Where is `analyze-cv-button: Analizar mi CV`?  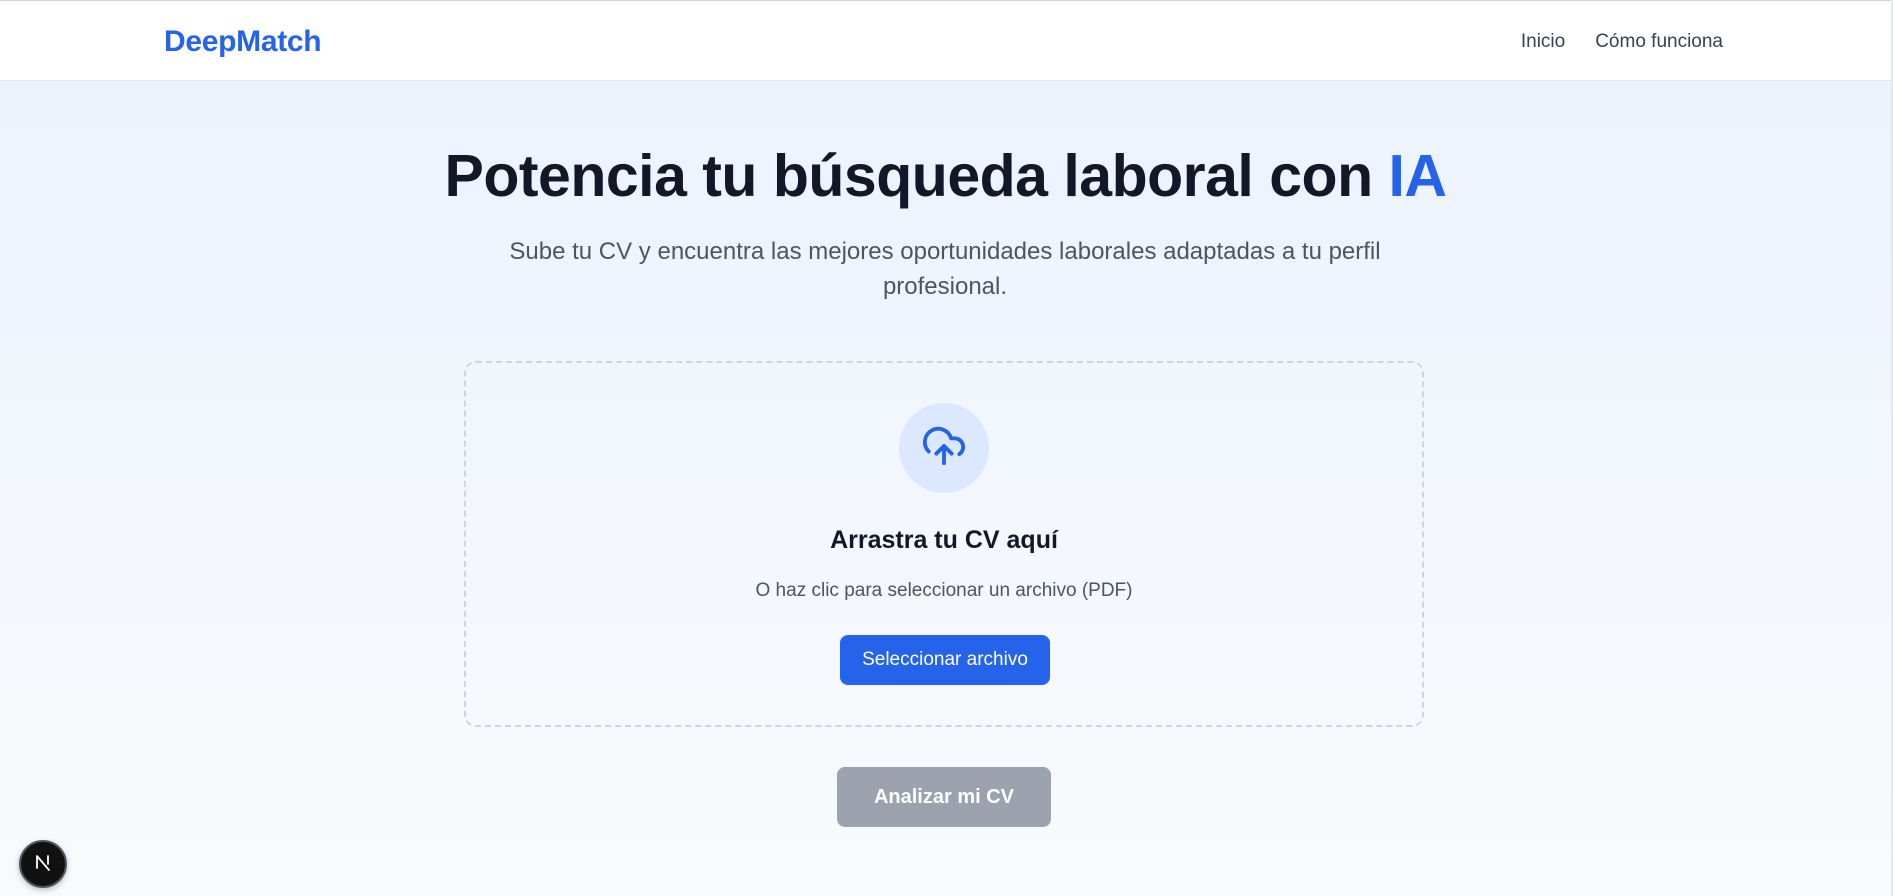 analyze-cv-button: Analizar mi CV is located at coordinates (944, 797).